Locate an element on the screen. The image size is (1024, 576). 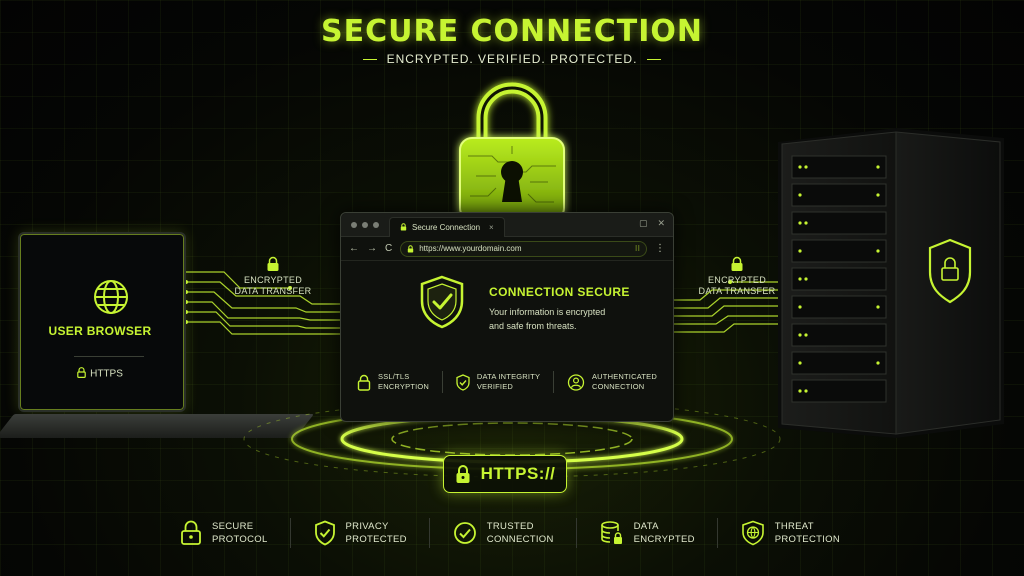
transfer-label-right: ENCRYPTED DATA TRANSFER is located at coordinates (737, 276).